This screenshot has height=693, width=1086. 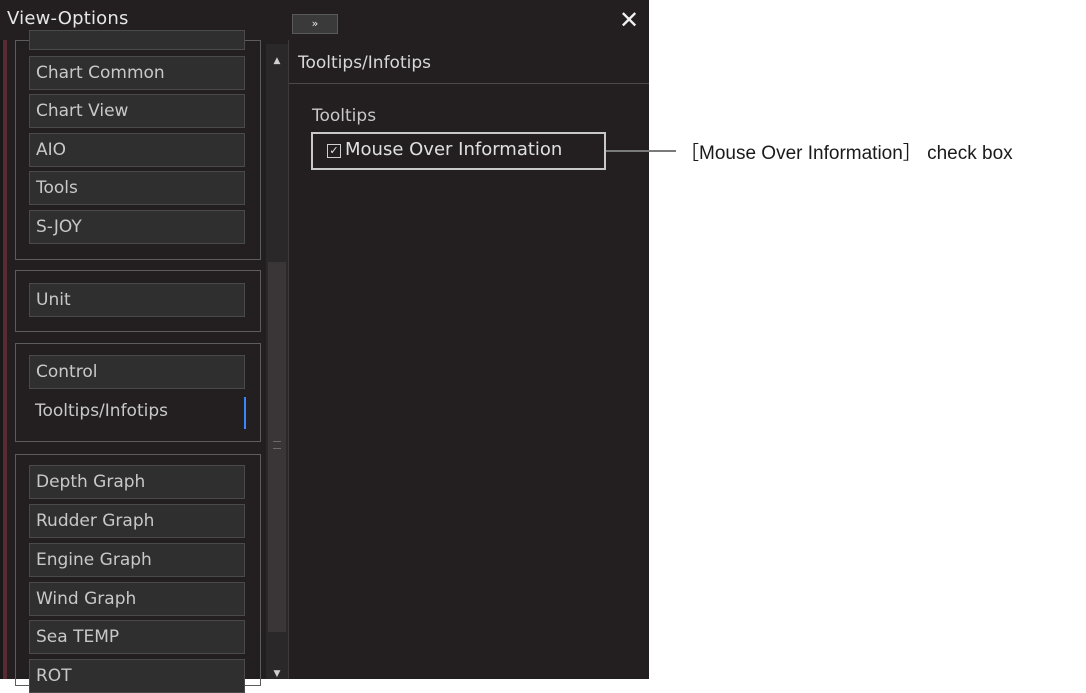 I want to click on callout-leader-line, so click(x=641, y=151).